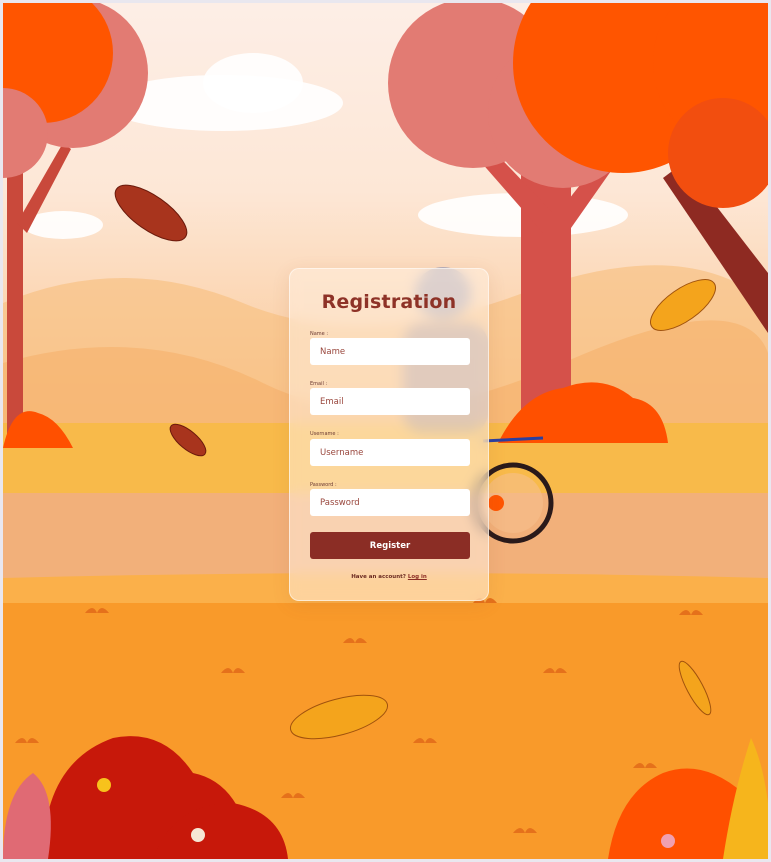  Describe the element at coordinates (389, 302) in the screenshot. I see `form-title: Registration` at that location.